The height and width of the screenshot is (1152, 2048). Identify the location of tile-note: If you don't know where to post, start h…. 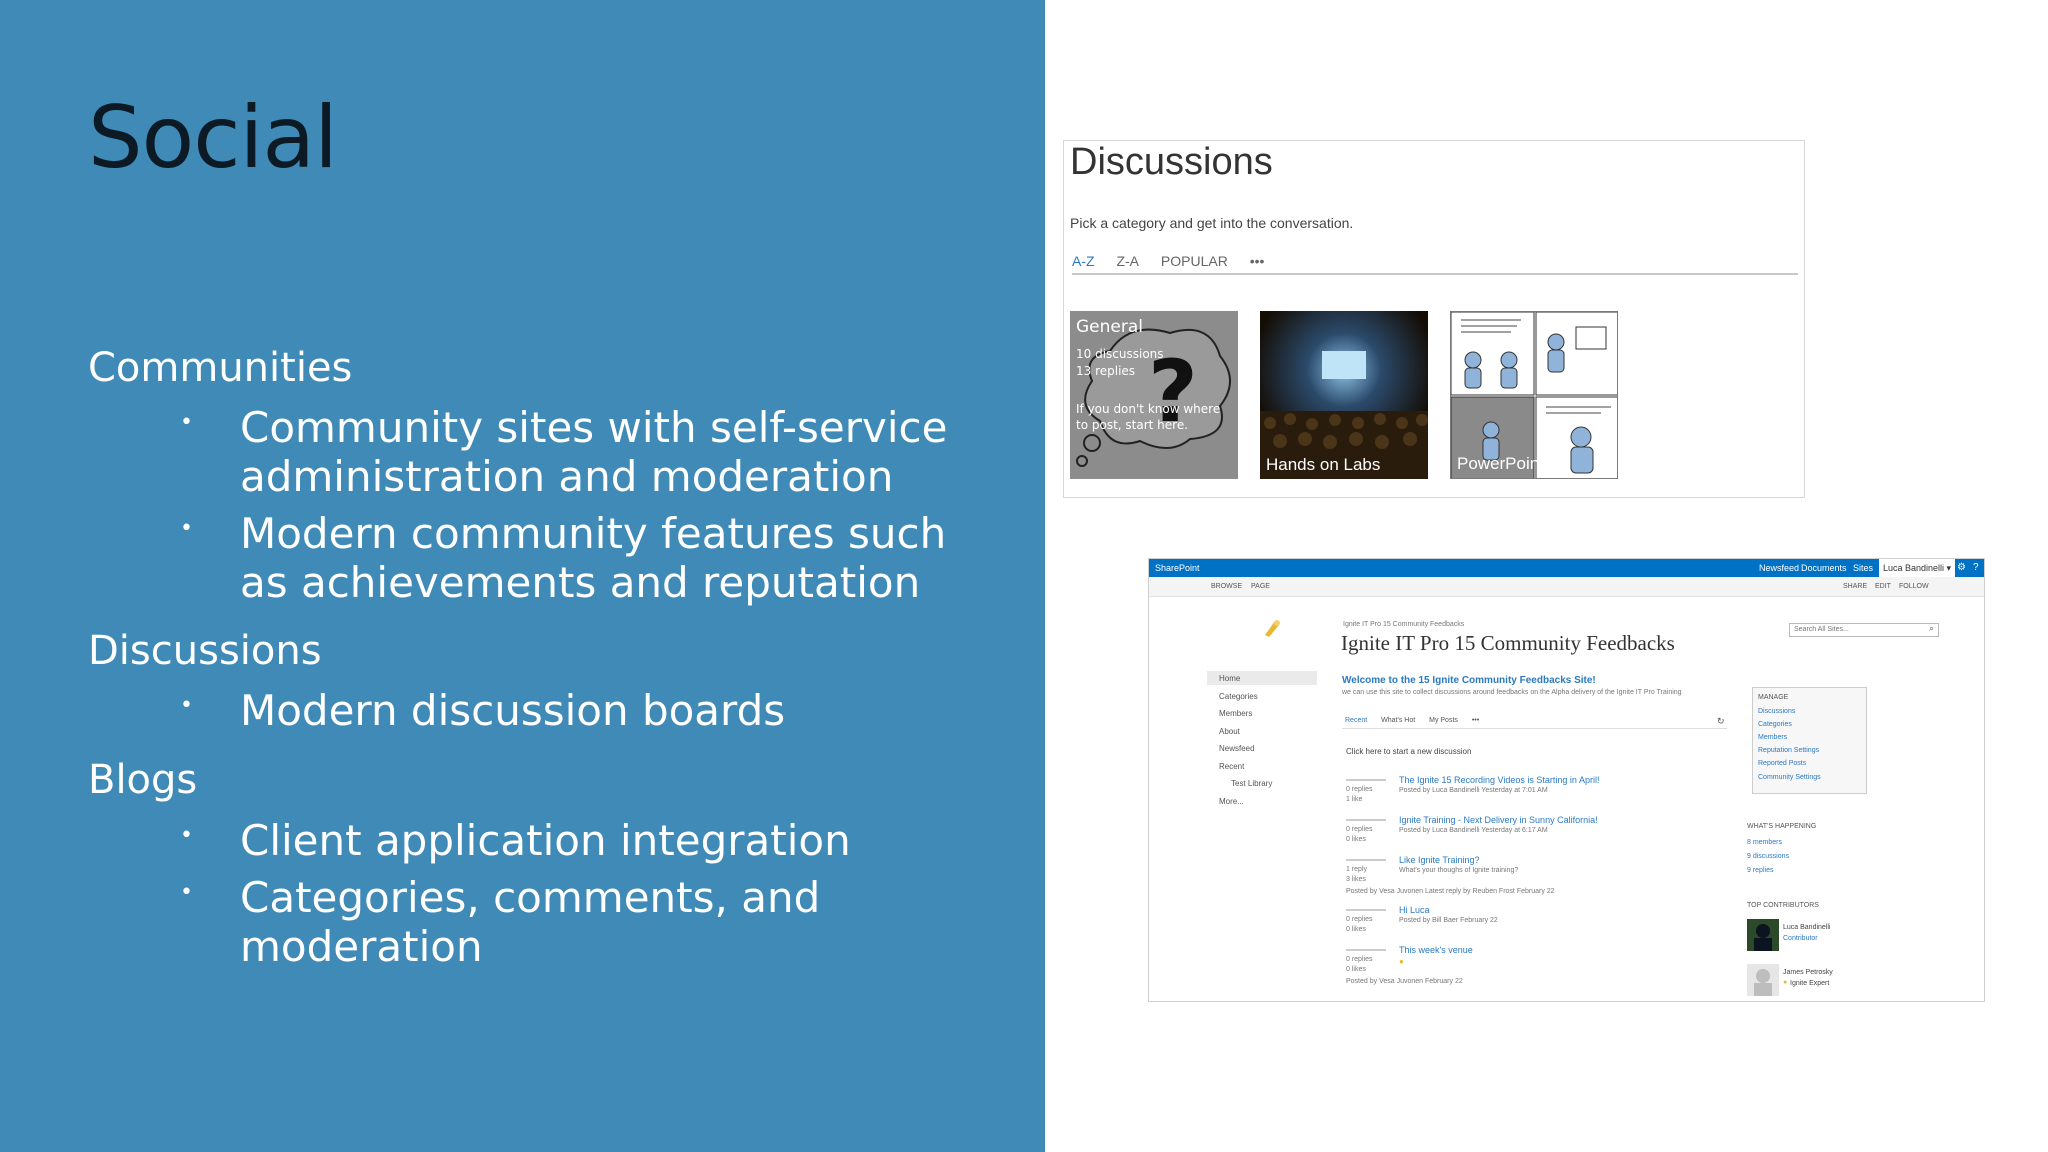
(1148, 417).